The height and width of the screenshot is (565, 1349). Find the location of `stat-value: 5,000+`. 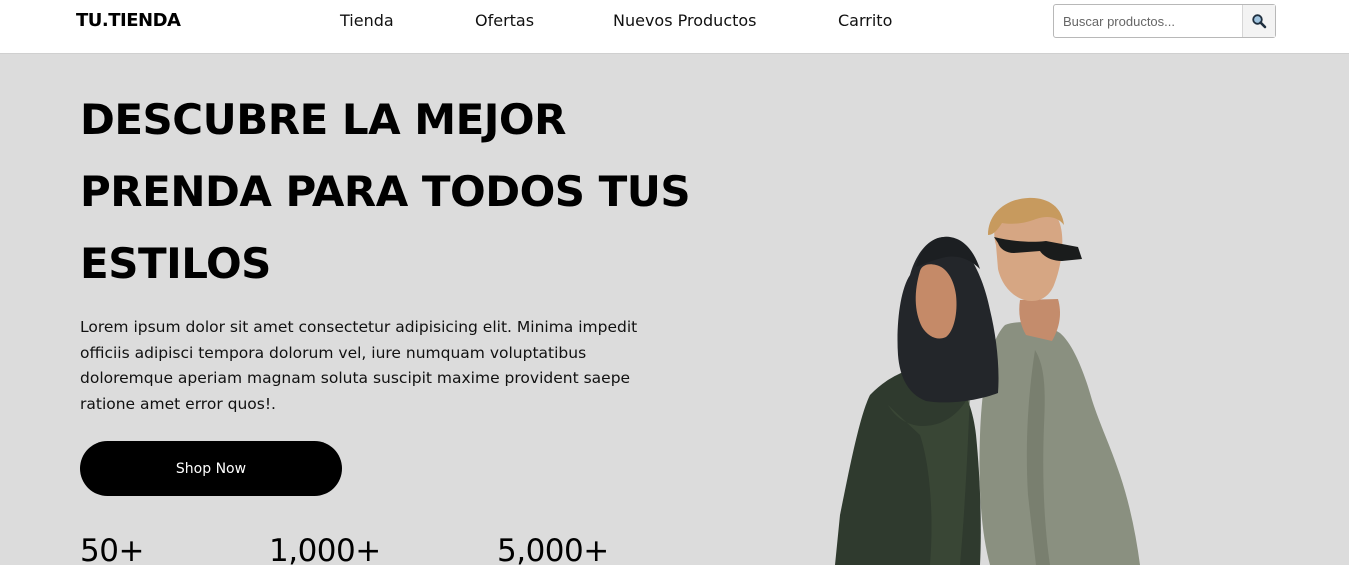

stat-value: 5,000+ is located at coordinates (553, 549).